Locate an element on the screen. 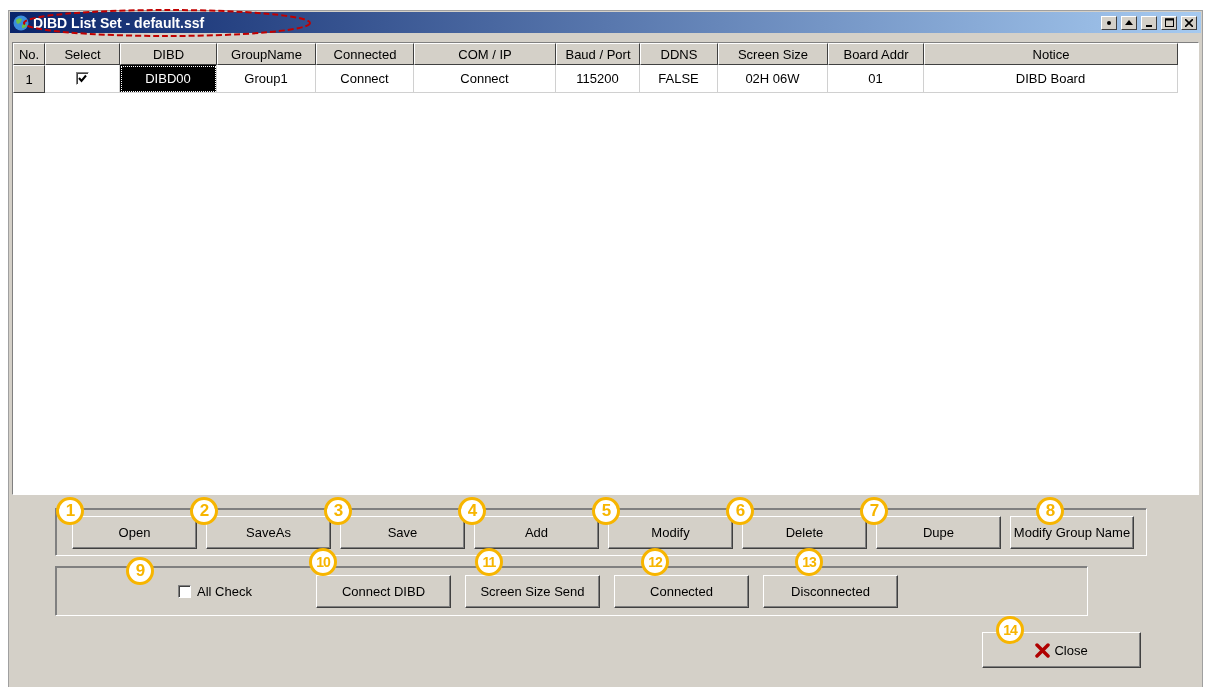 The image size is (1205, 687). column-header: COM / IP is located at coordinates (485, 54).